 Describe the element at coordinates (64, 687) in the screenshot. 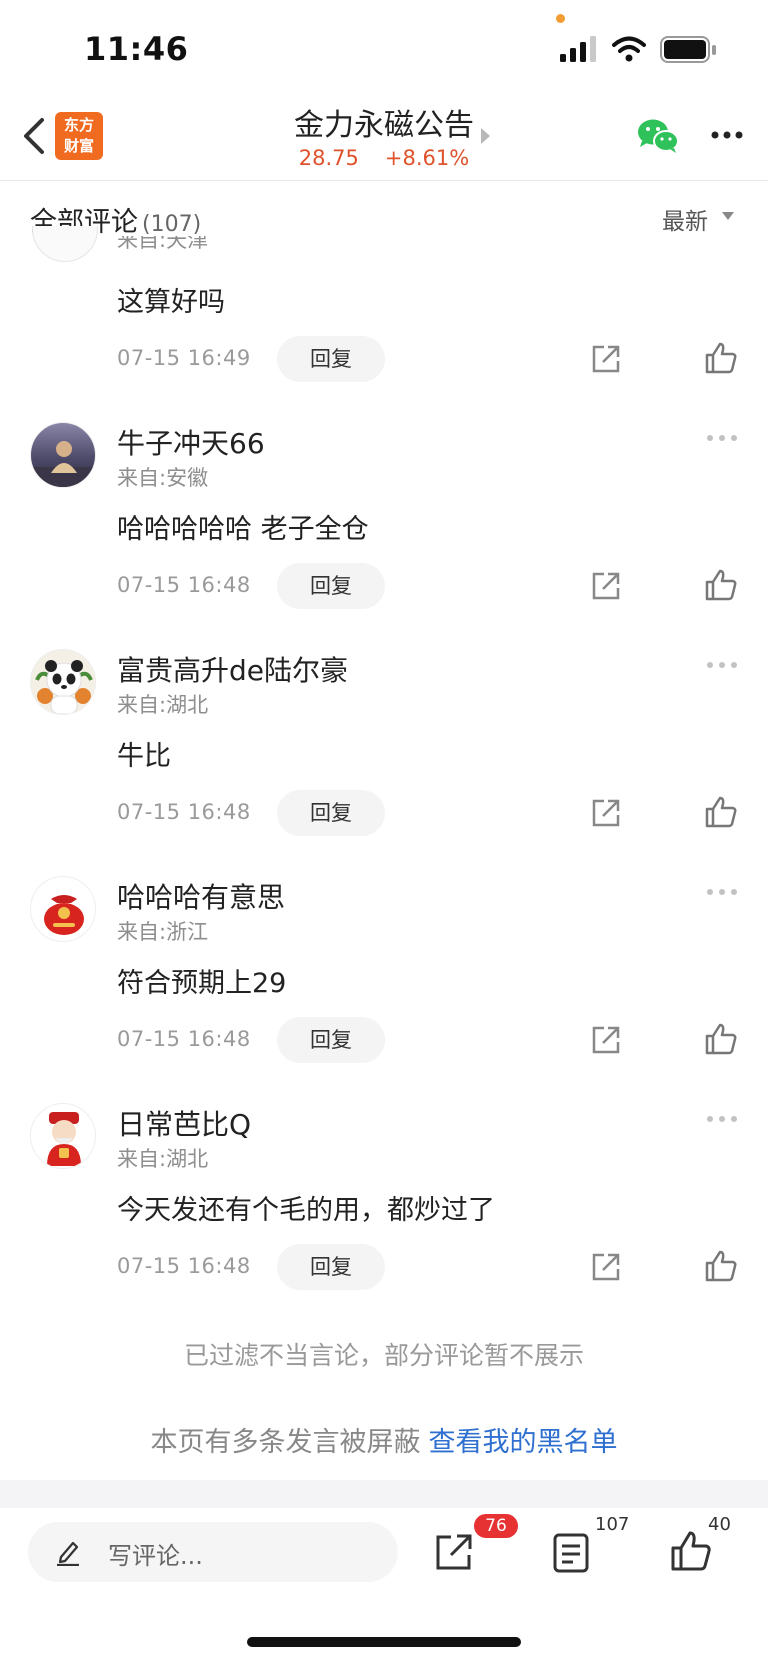

I see `panda-avatar-image` at that location.